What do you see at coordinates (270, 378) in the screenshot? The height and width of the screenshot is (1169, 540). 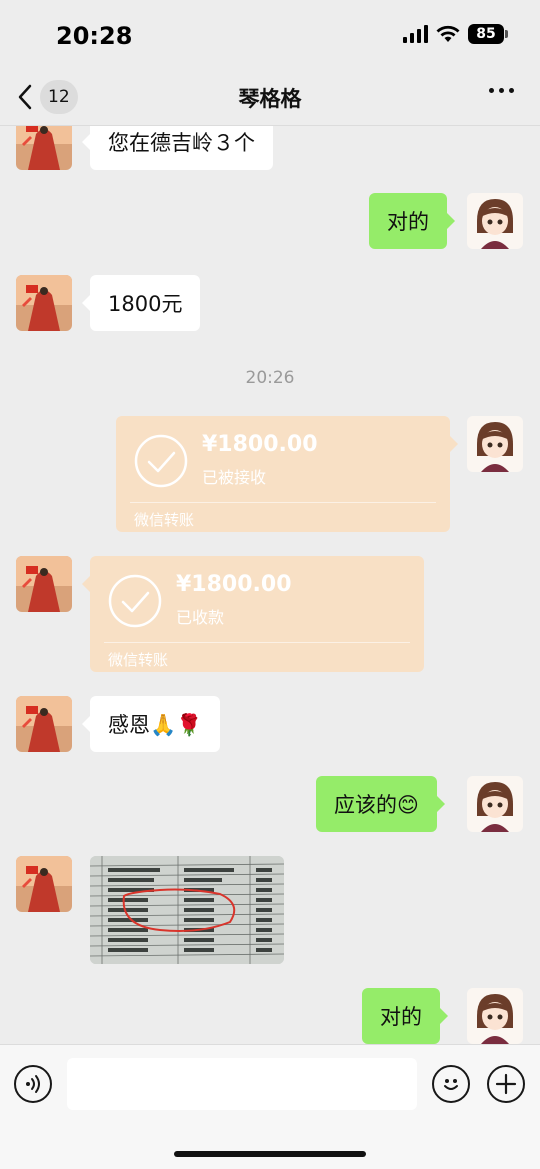 I see `message-timestamp: 20:26` at bounding box center [270, 378].